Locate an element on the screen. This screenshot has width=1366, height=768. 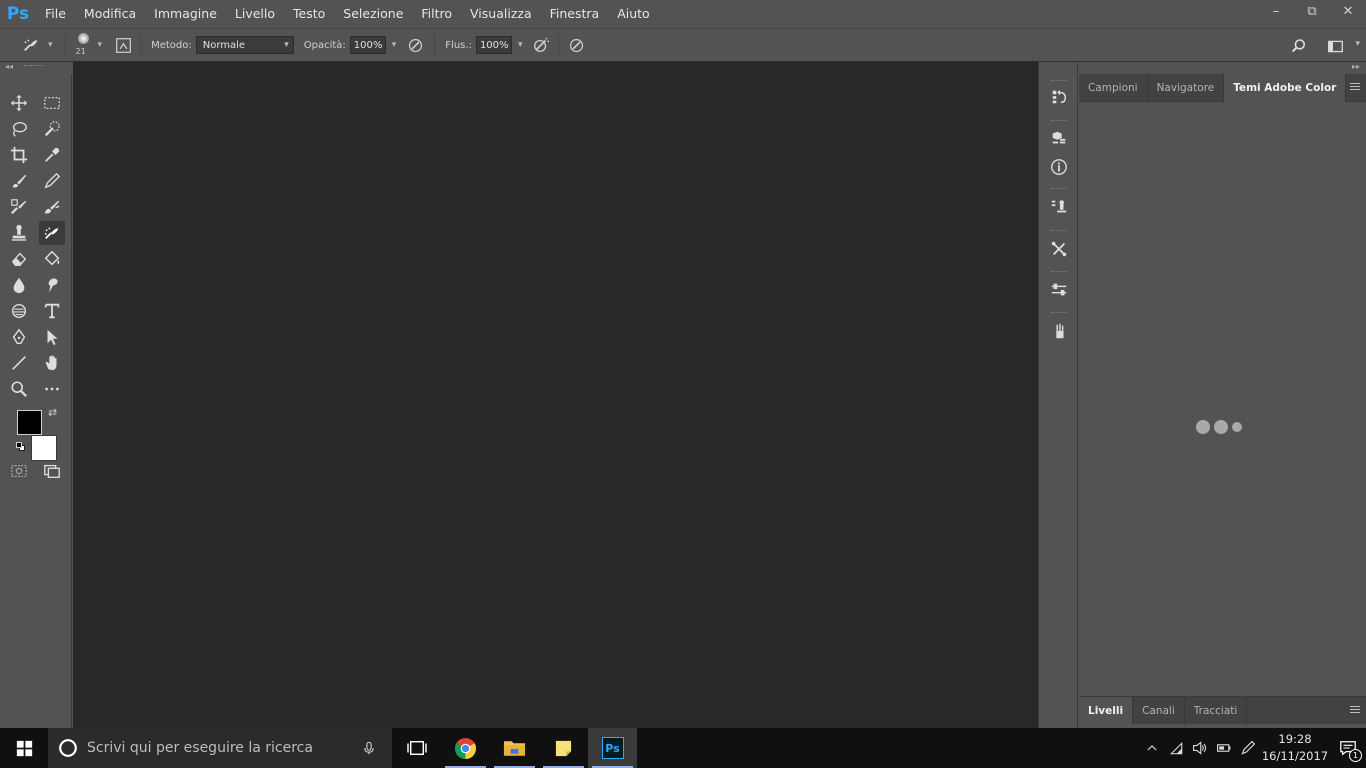
screen-mode-icon is located at coordinates (52, 471).